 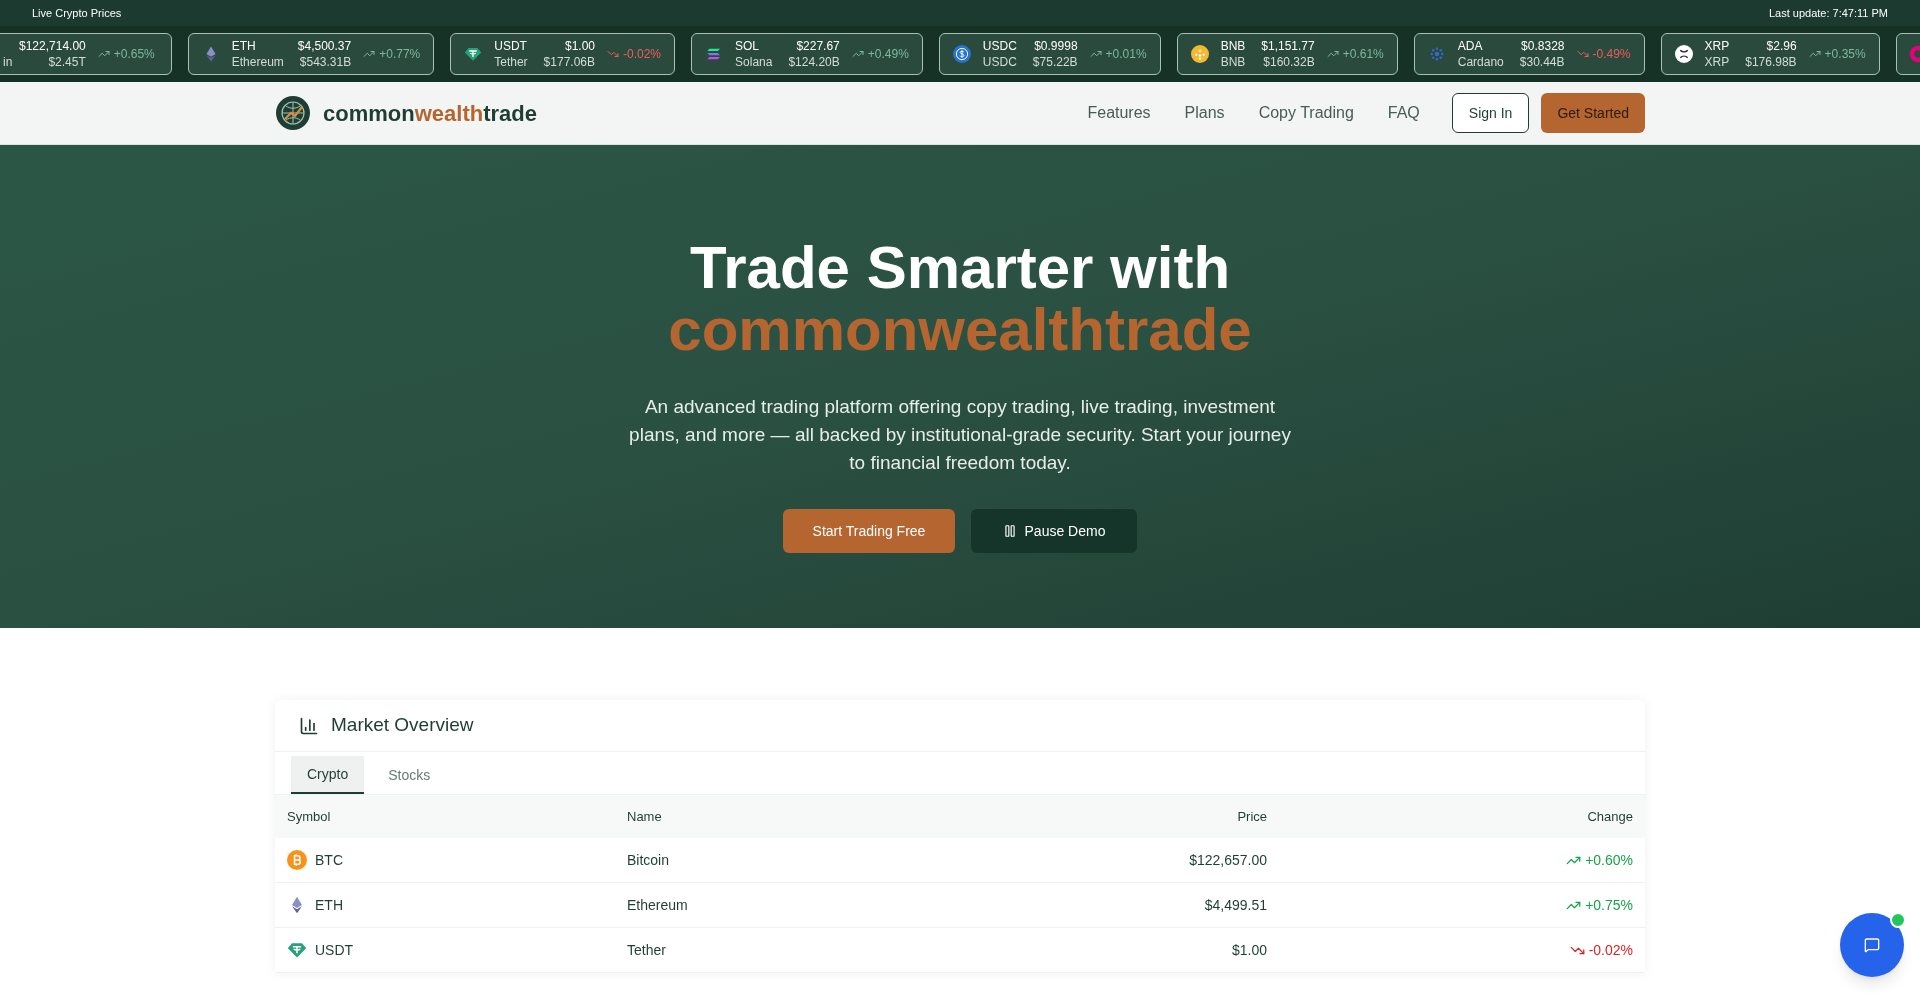 I want to click on hero-description: An advanced trading platform offering copy trading, live trading, investment plans, and more — all backed by institutional-grade security. Start your journey to financial freedom today., so click(x=960, y=435).